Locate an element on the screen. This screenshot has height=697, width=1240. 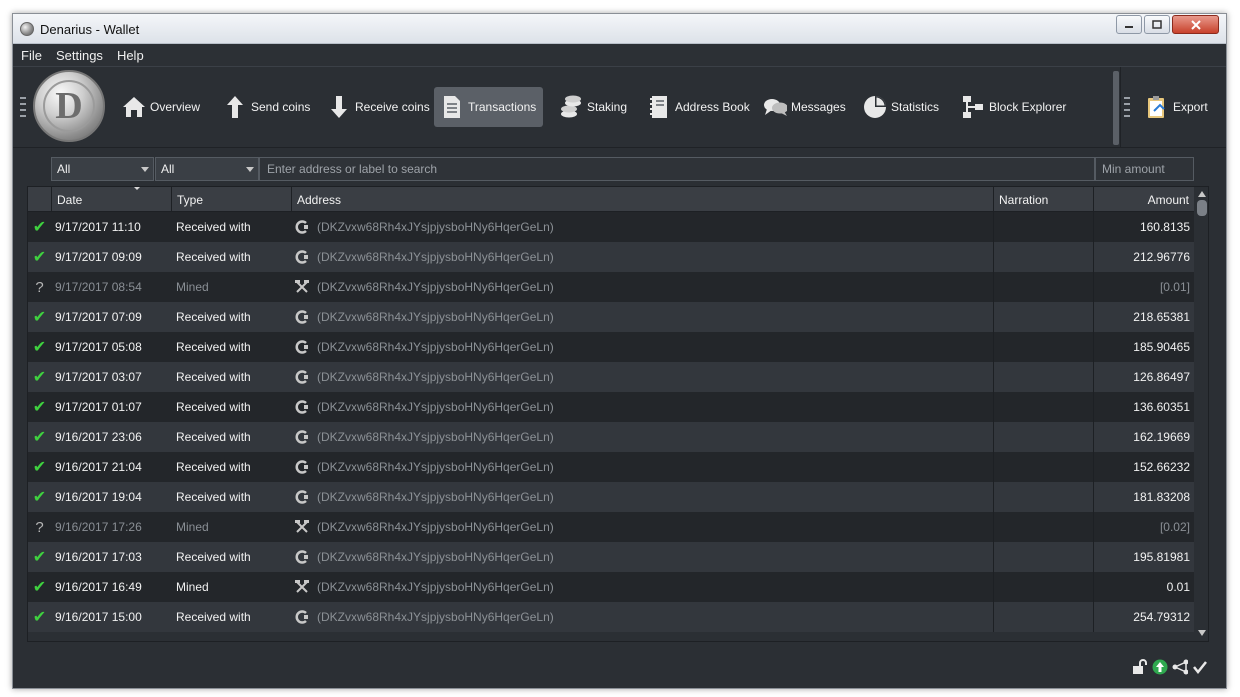
block-explorer-button: Block Explorer is located at coordinates (1013, 107).